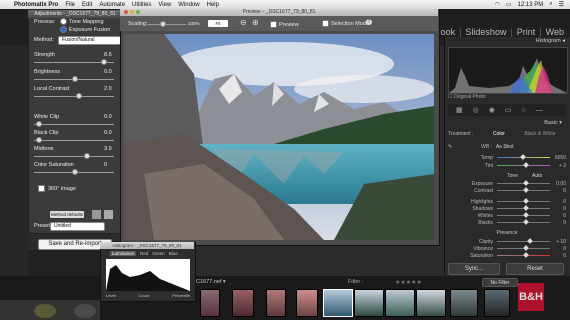 Image resolution: width=570 pixels, height=320 pixels. Describe the element at coordinates (243, 22) in the screenshot. I see `zoom-out-icon: ⊖` at that location.